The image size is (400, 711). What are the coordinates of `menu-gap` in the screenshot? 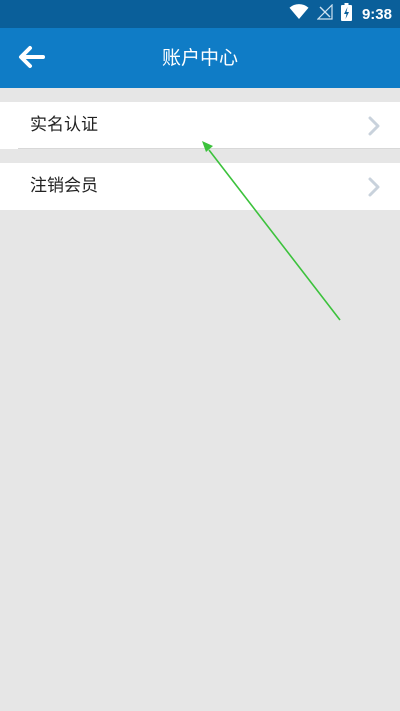 It's located at (200, 156).